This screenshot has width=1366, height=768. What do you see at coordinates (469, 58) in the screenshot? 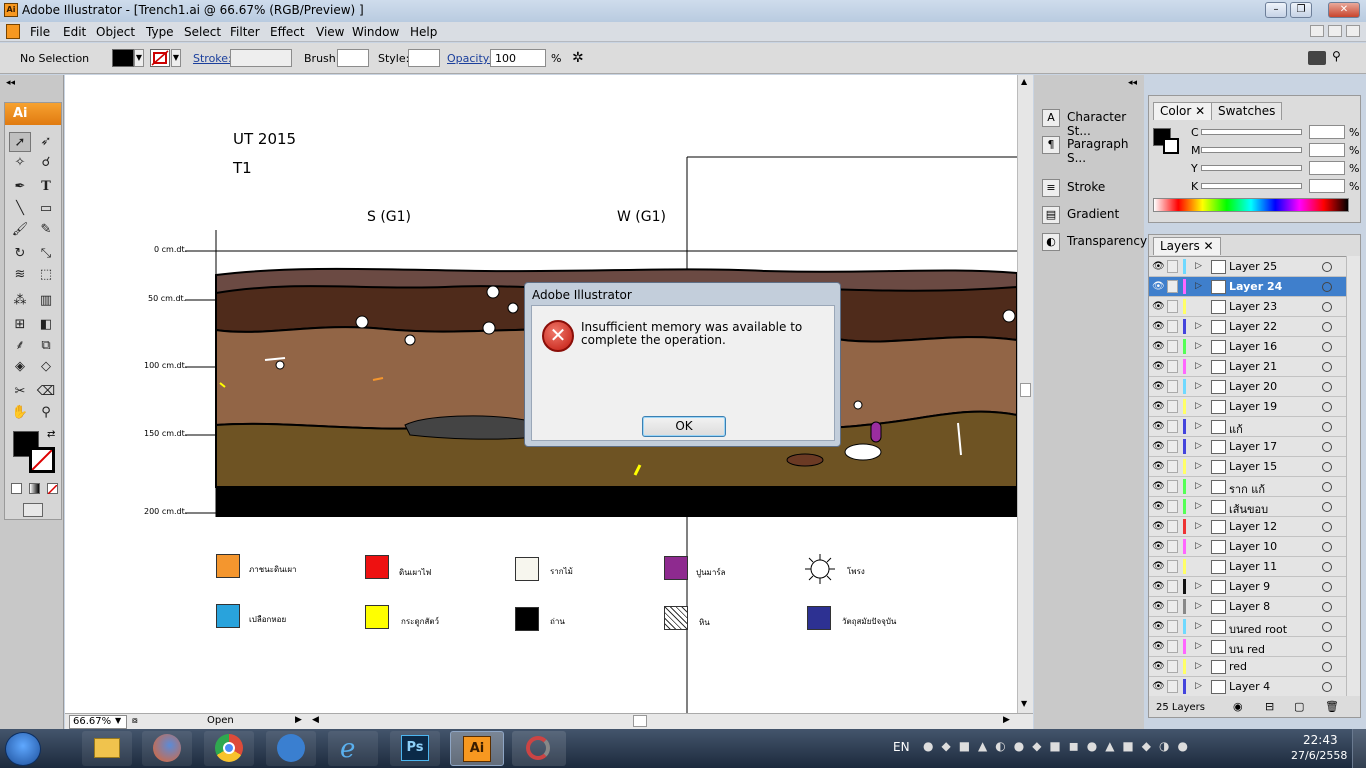
I see `opacity-label: Opacity:` at bounding box center [469, 58].